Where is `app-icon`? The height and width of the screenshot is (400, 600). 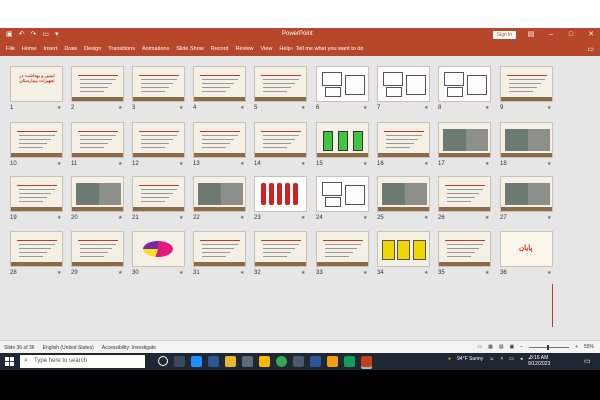
app-icon is located at coordinates (298, 361).